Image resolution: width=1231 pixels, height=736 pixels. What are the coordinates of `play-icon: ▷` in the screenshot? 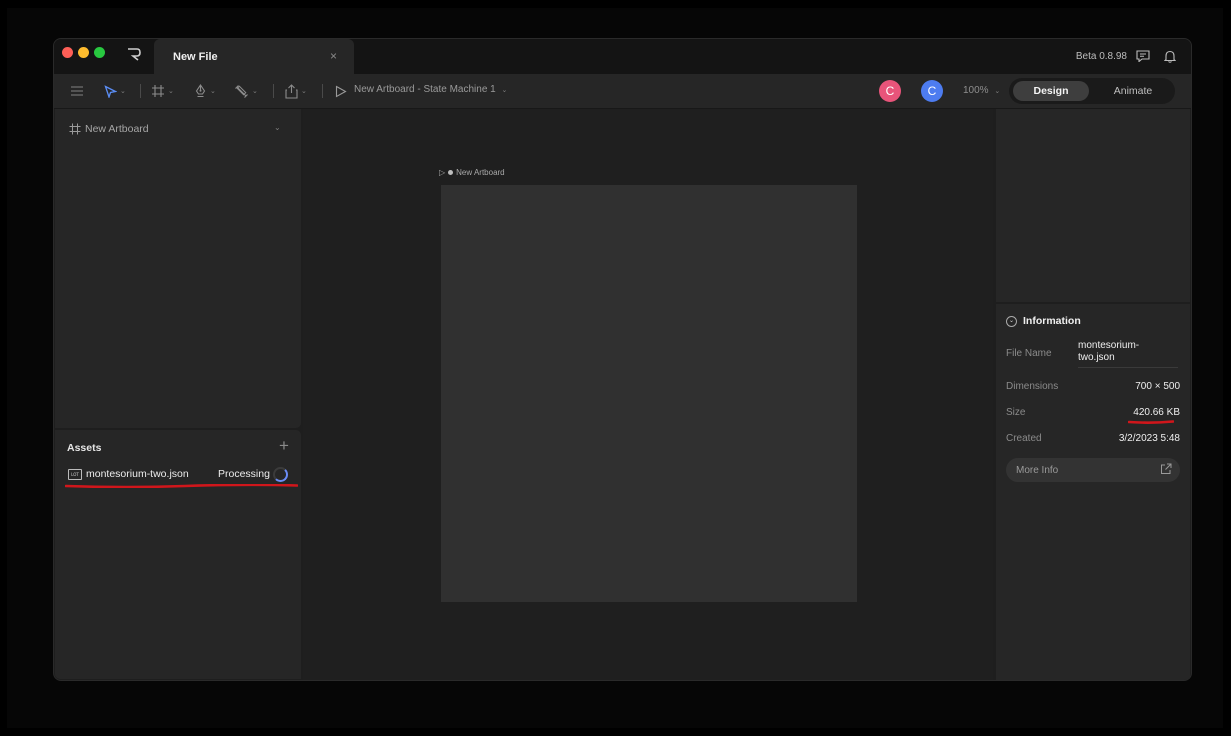 It's located at (442, 172).